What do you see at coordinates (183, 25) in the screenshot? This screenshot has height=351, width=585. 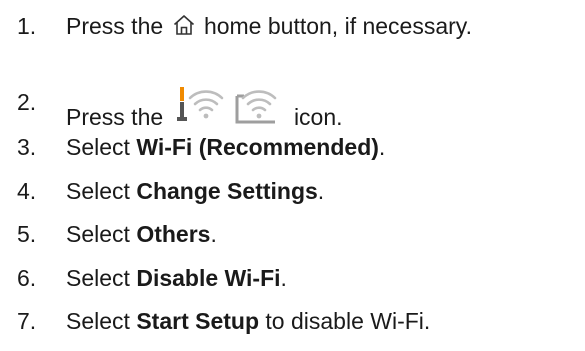 I see `home-icon` at bounding box center [183, 25].